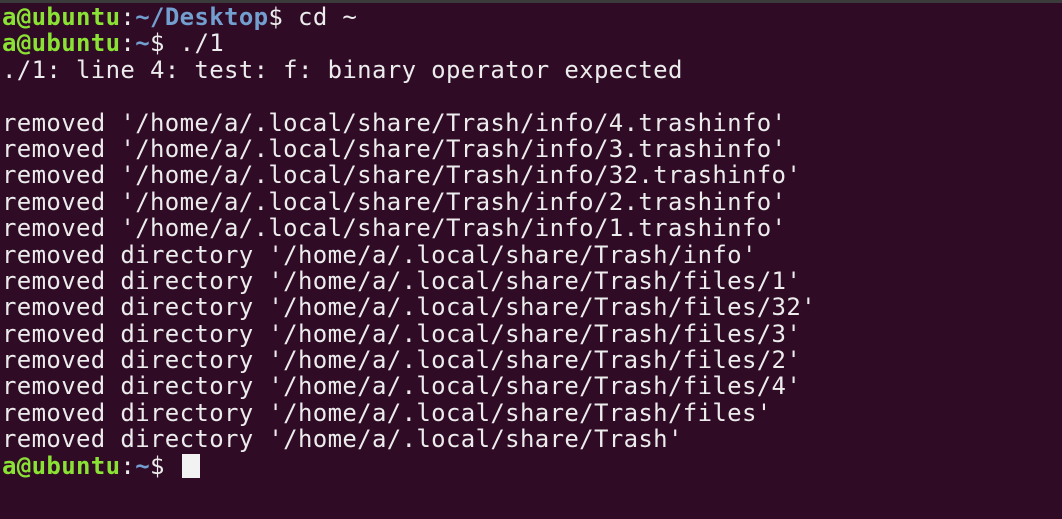 The width and height of the screenshot is (1062, 519). Describe the element at coordinates (328, 17) in the screenshot. I see `prompt-command: cd ~` at that location.